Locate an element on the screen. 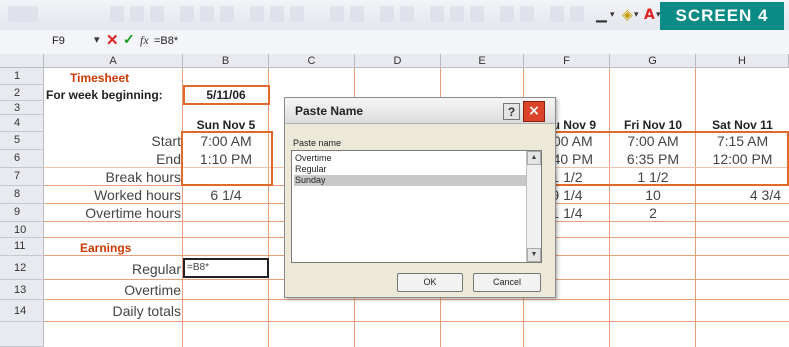  cell-h4: Sat Nov 11 is located at coordinates (742, 124).